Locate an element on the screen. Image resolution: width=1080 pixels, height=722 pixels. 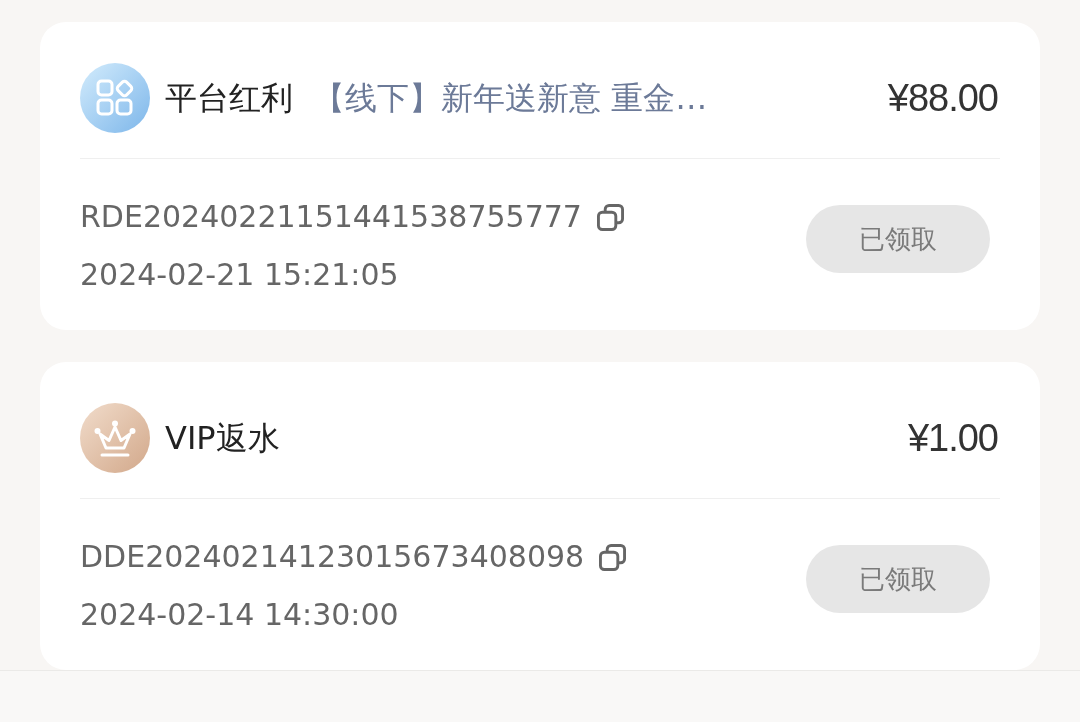
record-time: 2024-02-14 14:30:00 is located at coordinates (239, 615).